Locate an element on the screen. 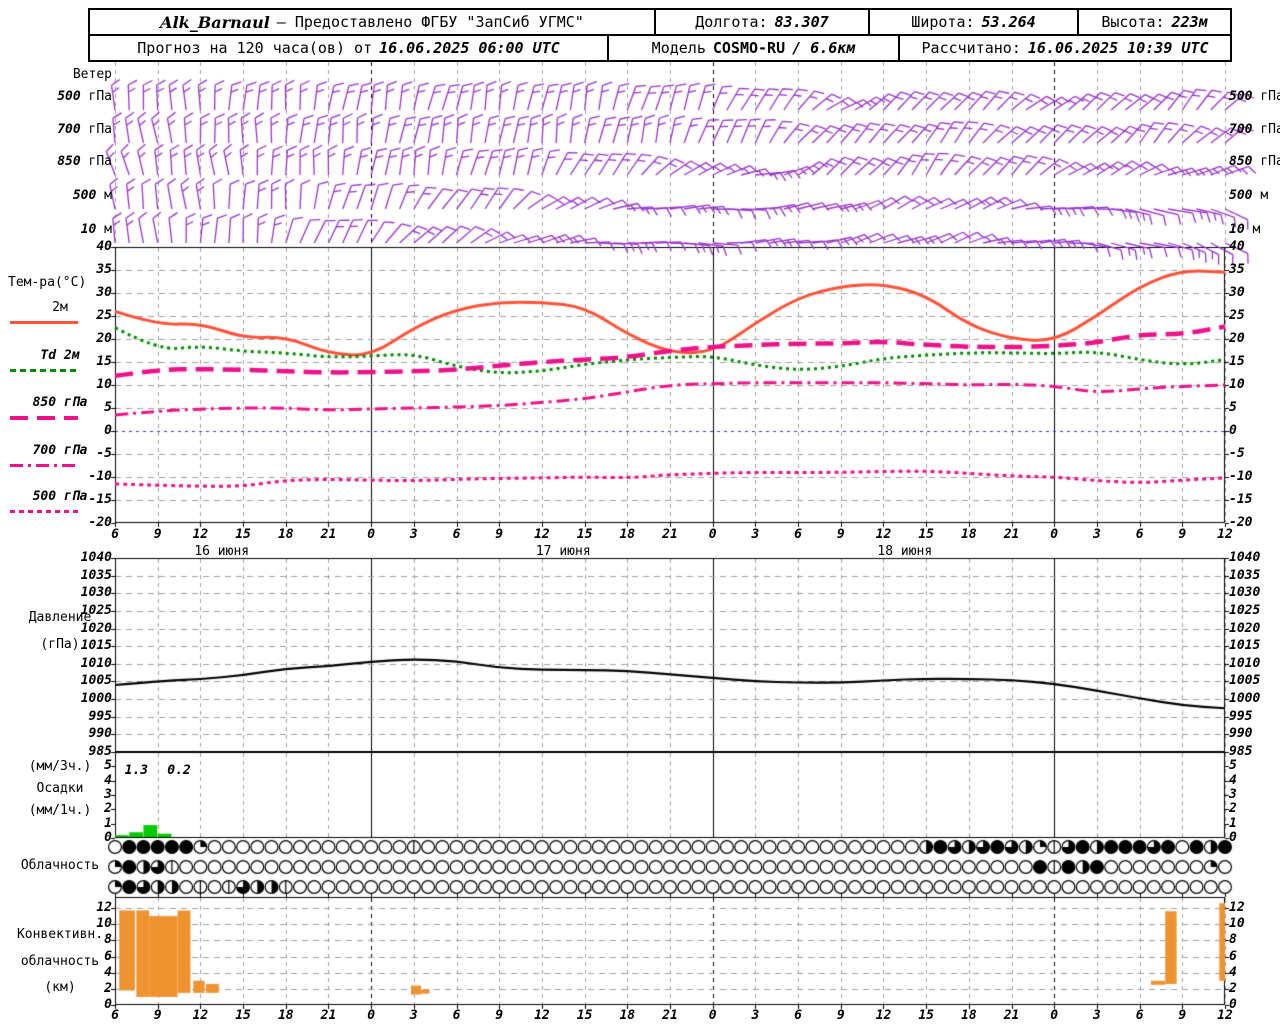  pressure-ytick-left: 1000 is located at coordinates (96, 699).